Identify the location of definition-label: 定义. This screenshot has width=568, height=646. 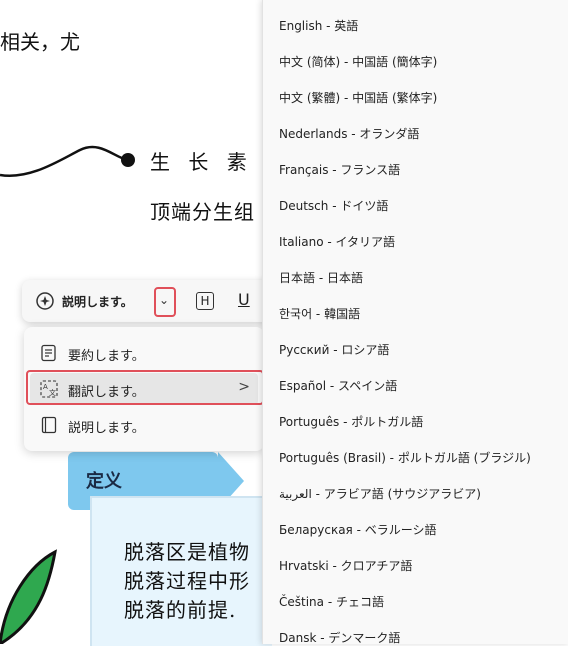
(104, 481).